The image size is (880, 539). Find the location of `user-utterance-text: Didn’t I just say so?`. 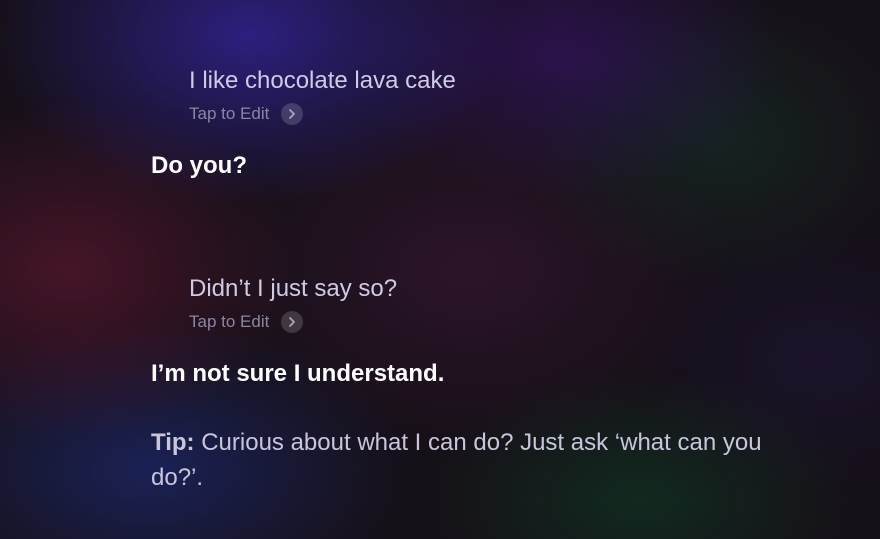

user-utterance-text: Didn’t I just say so? is located at coordinates (293, 288).